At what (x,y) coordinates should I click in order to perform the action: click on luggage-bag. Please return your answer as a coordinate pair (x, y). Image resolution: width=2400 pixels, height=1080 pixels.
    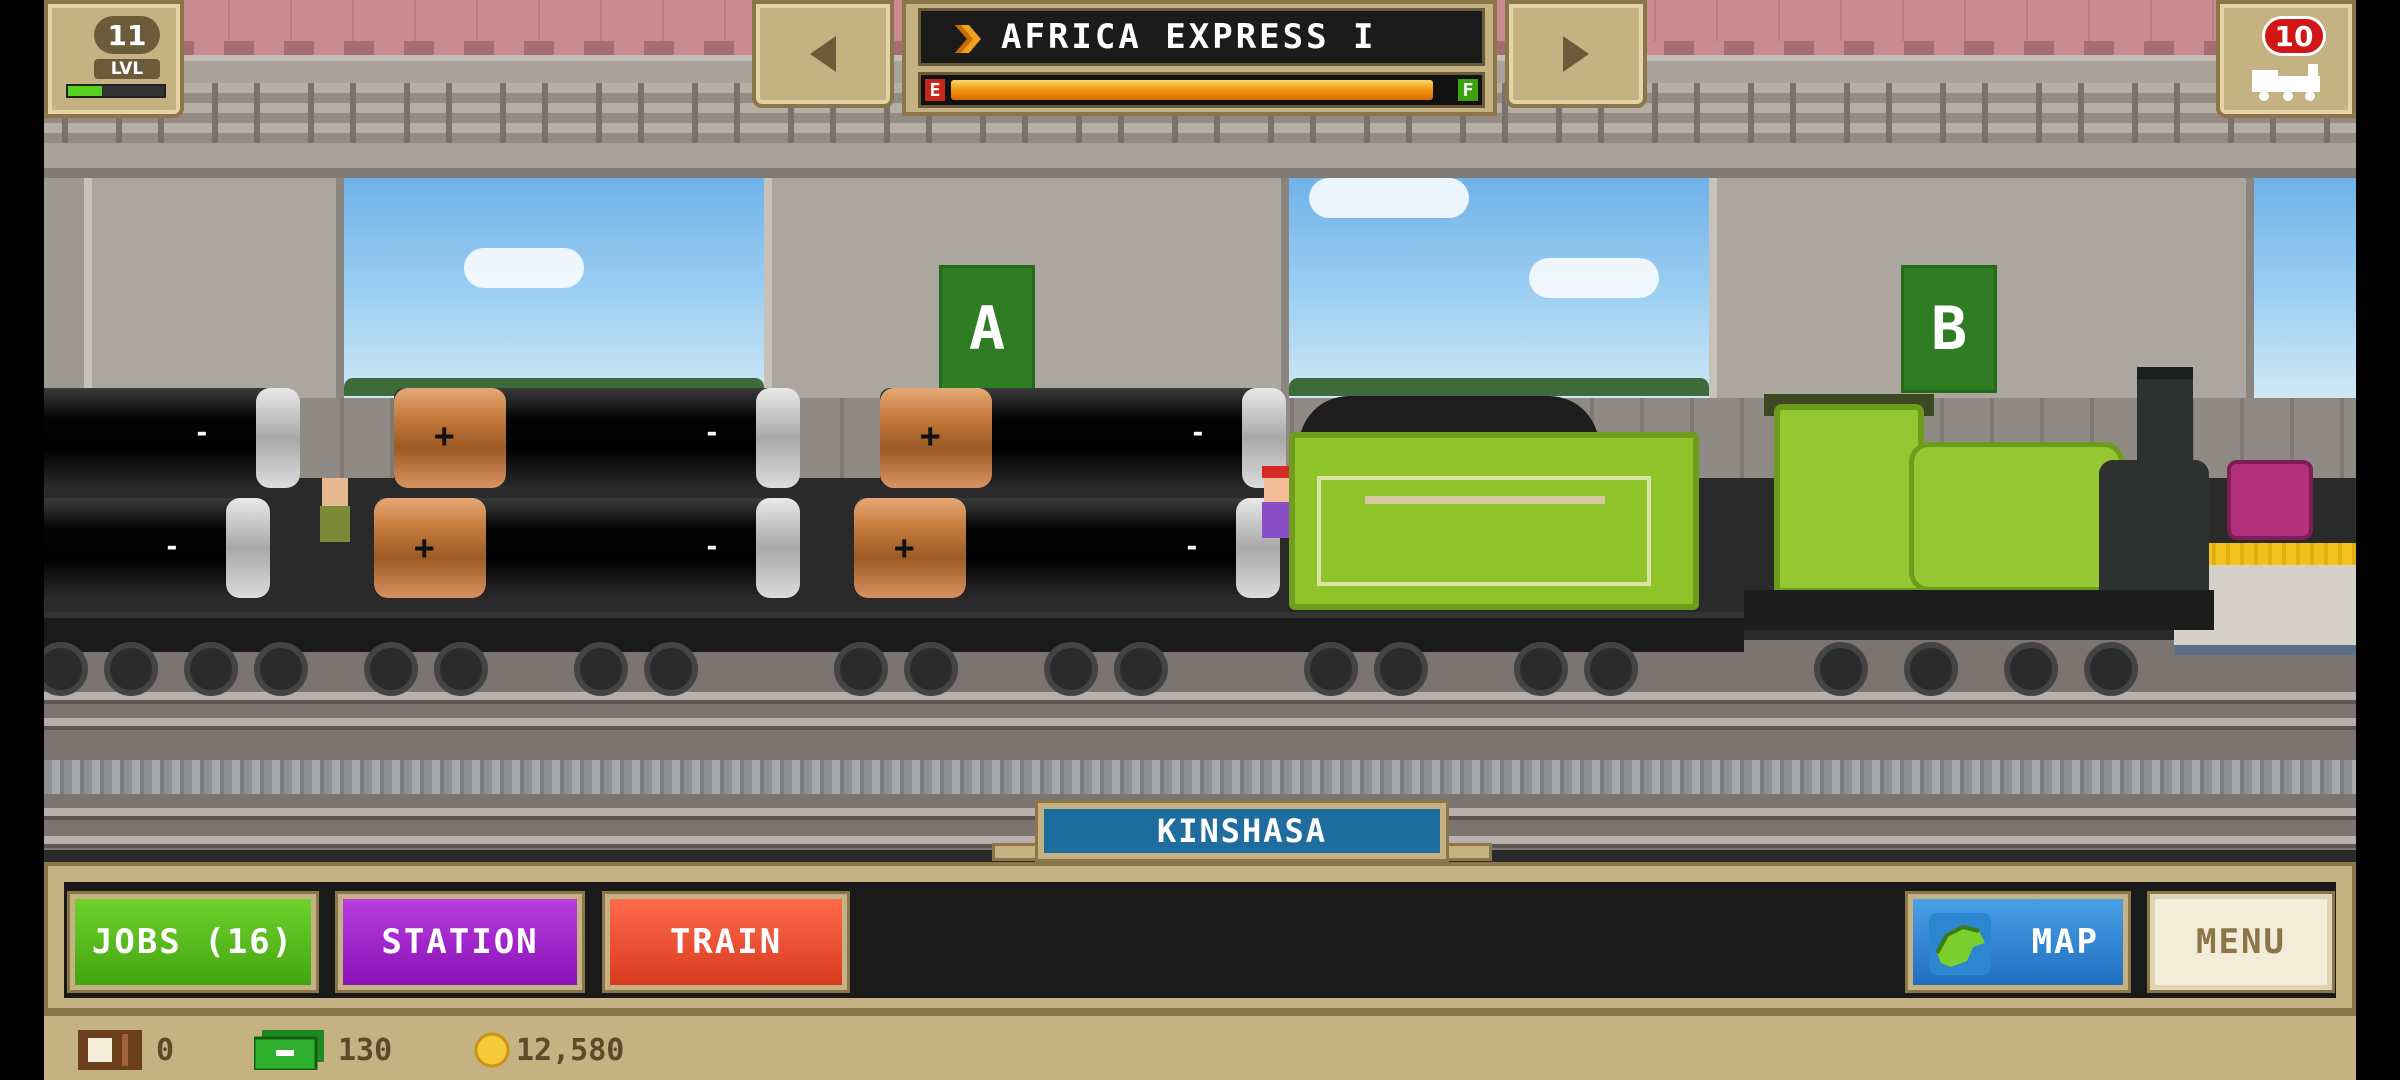
    Looking at the image, I should click on (2270, 500).